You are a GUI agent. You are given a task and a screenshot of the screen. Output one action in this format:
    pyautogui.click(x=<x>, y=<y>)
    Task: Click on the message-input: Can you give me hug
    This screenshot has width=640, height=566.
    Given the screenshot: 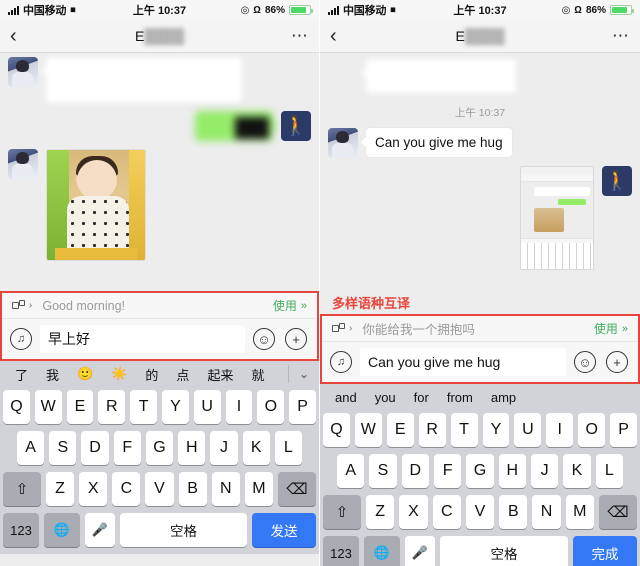 What is the action you would take?
    pyautogui.click(x=463, y=362)
    